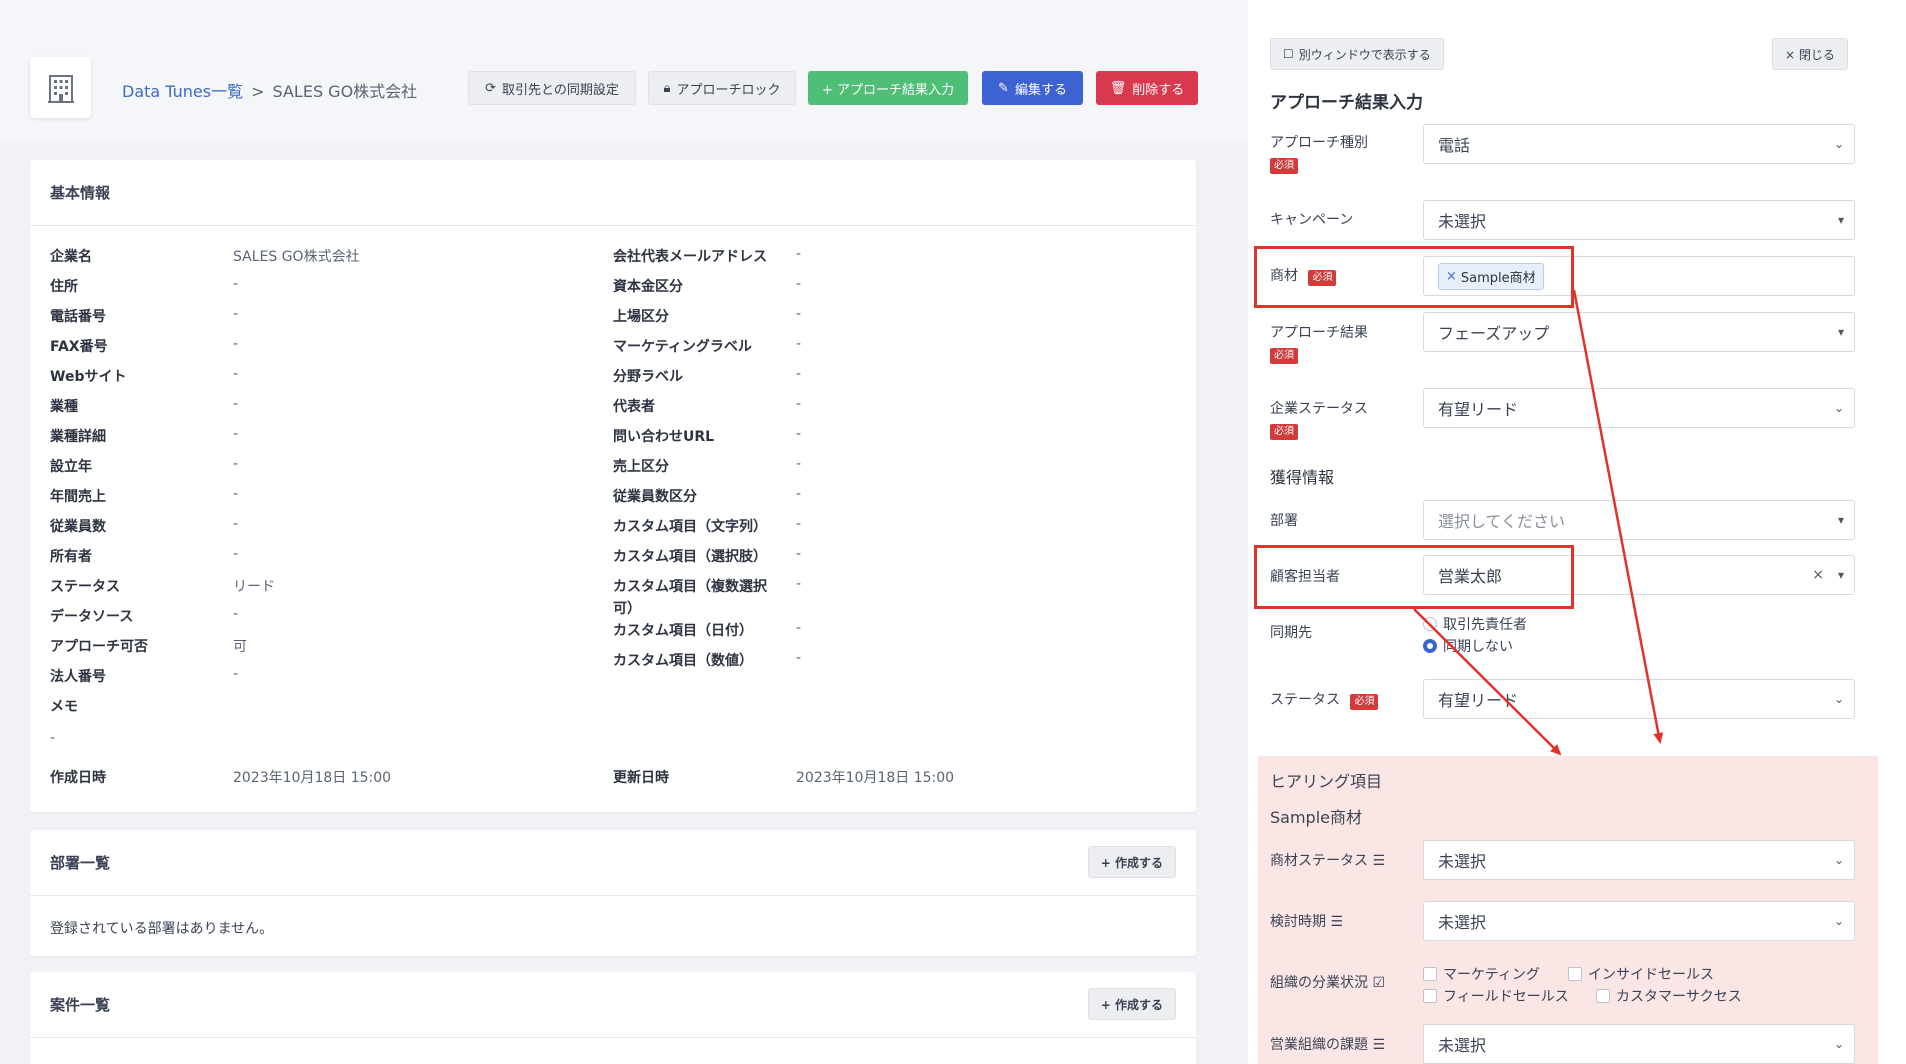 The height and width of the screenshot is (1064, 1906). What do you see at coordinates (1491, 975) in the screenshot?
I see `org-option-label: マーケティング` at bounding box center [1491, 975].